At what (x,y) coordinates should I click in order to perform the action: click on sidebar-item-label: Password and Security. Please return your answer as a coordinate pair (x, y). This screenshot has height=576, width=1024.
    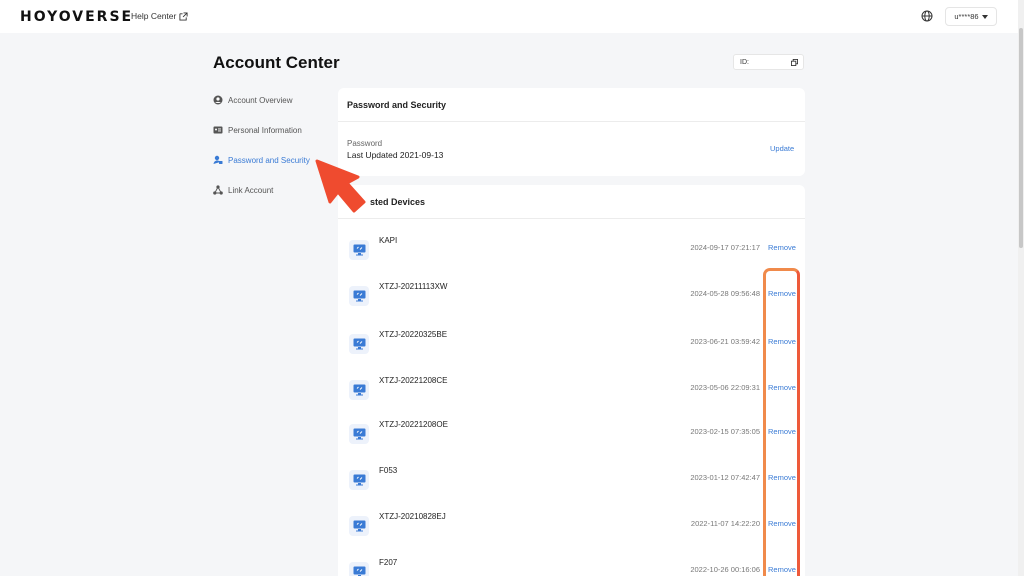
    Looking at the image, I should click on (269, 160).